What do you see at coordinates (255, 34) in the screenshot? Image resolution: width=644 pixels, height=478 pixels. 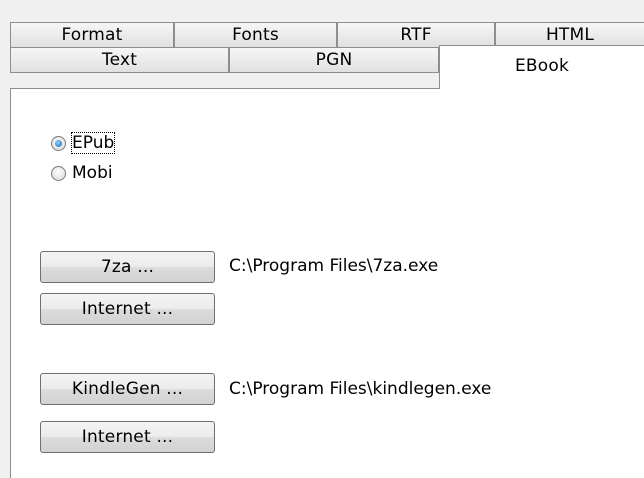 I see `tab-fonts: Fonts` at bounding box center [255, 34].